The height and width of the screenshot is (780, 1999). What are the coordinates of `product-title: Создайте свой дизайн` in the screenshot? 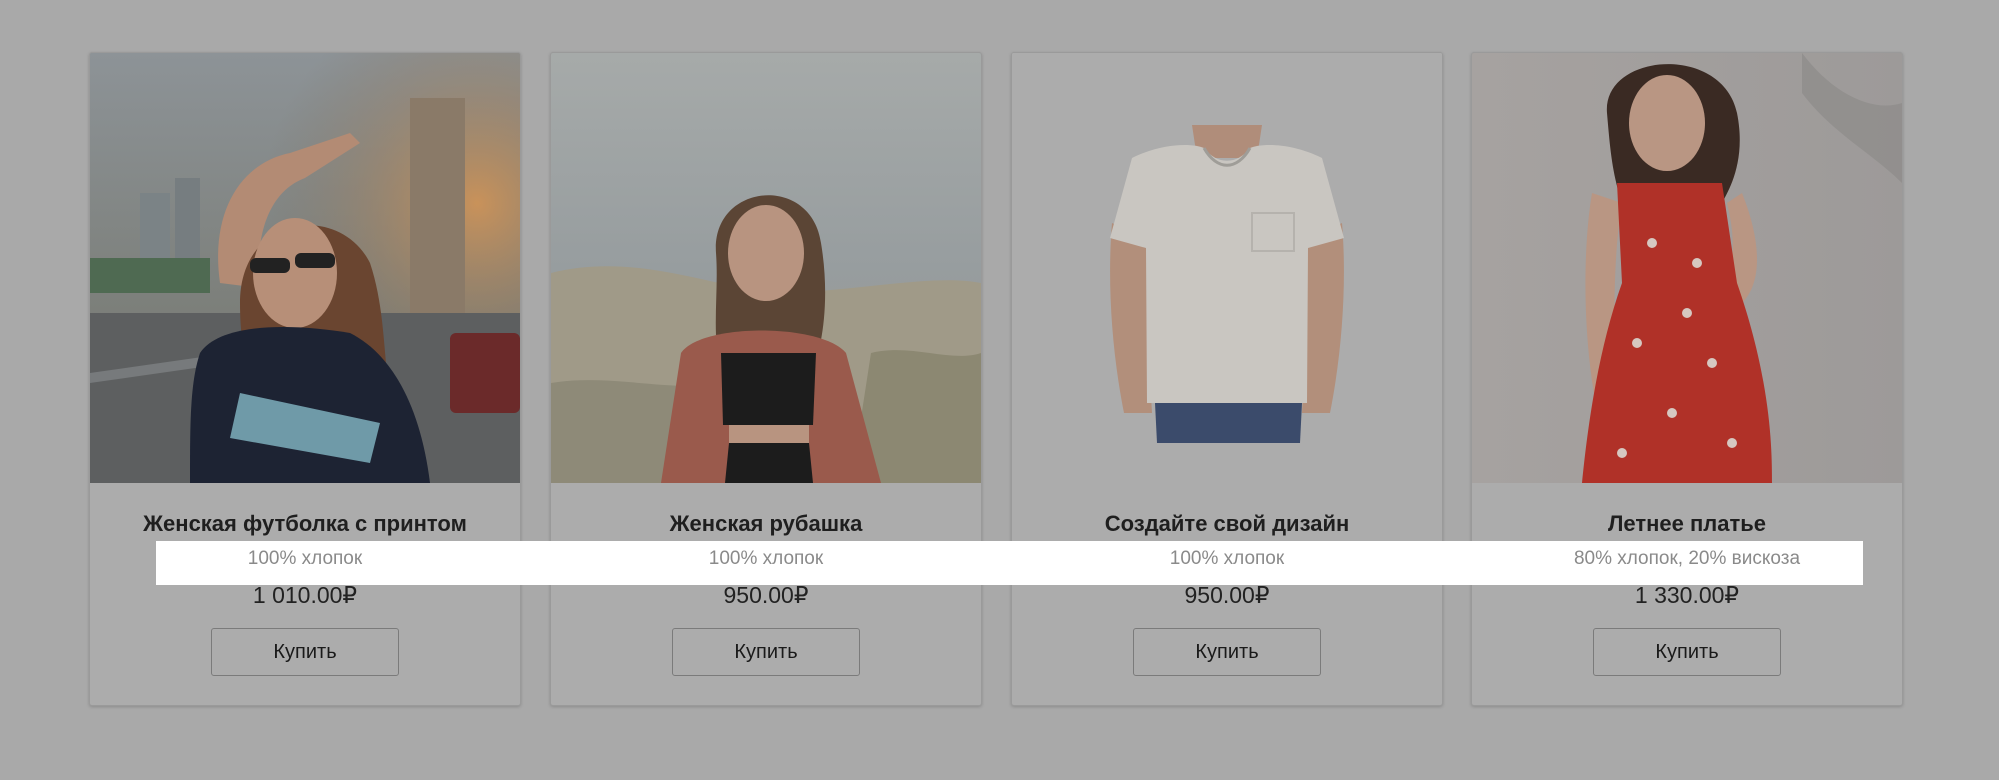 It's located at (1227, 523).